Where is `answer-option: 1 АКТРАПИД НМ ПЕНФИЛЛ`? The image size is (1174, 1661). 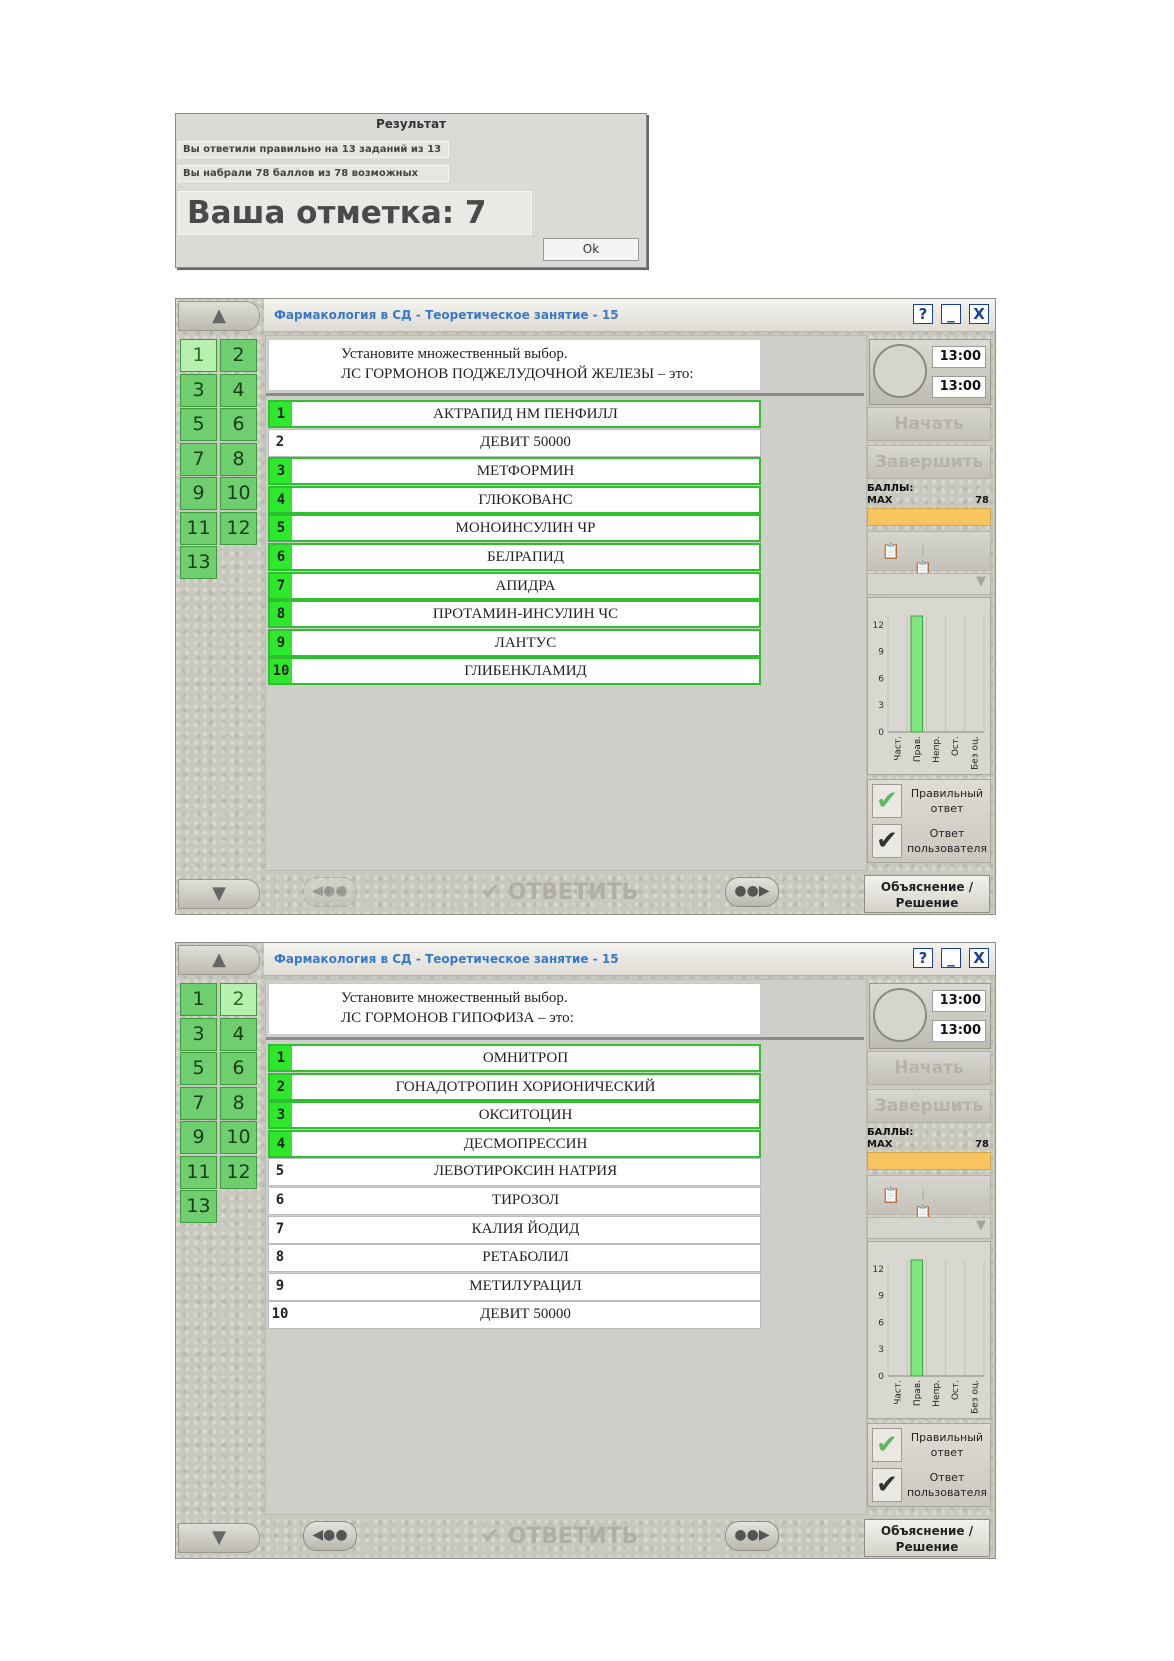 answer-option: 1 АКТРАПИД НМ ПЕНФИЛЛ is located at coordinates (514, 414).